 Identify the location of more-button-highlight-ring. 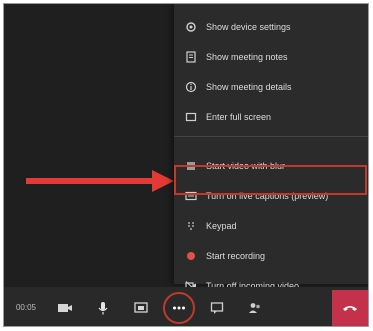
(179, 307).